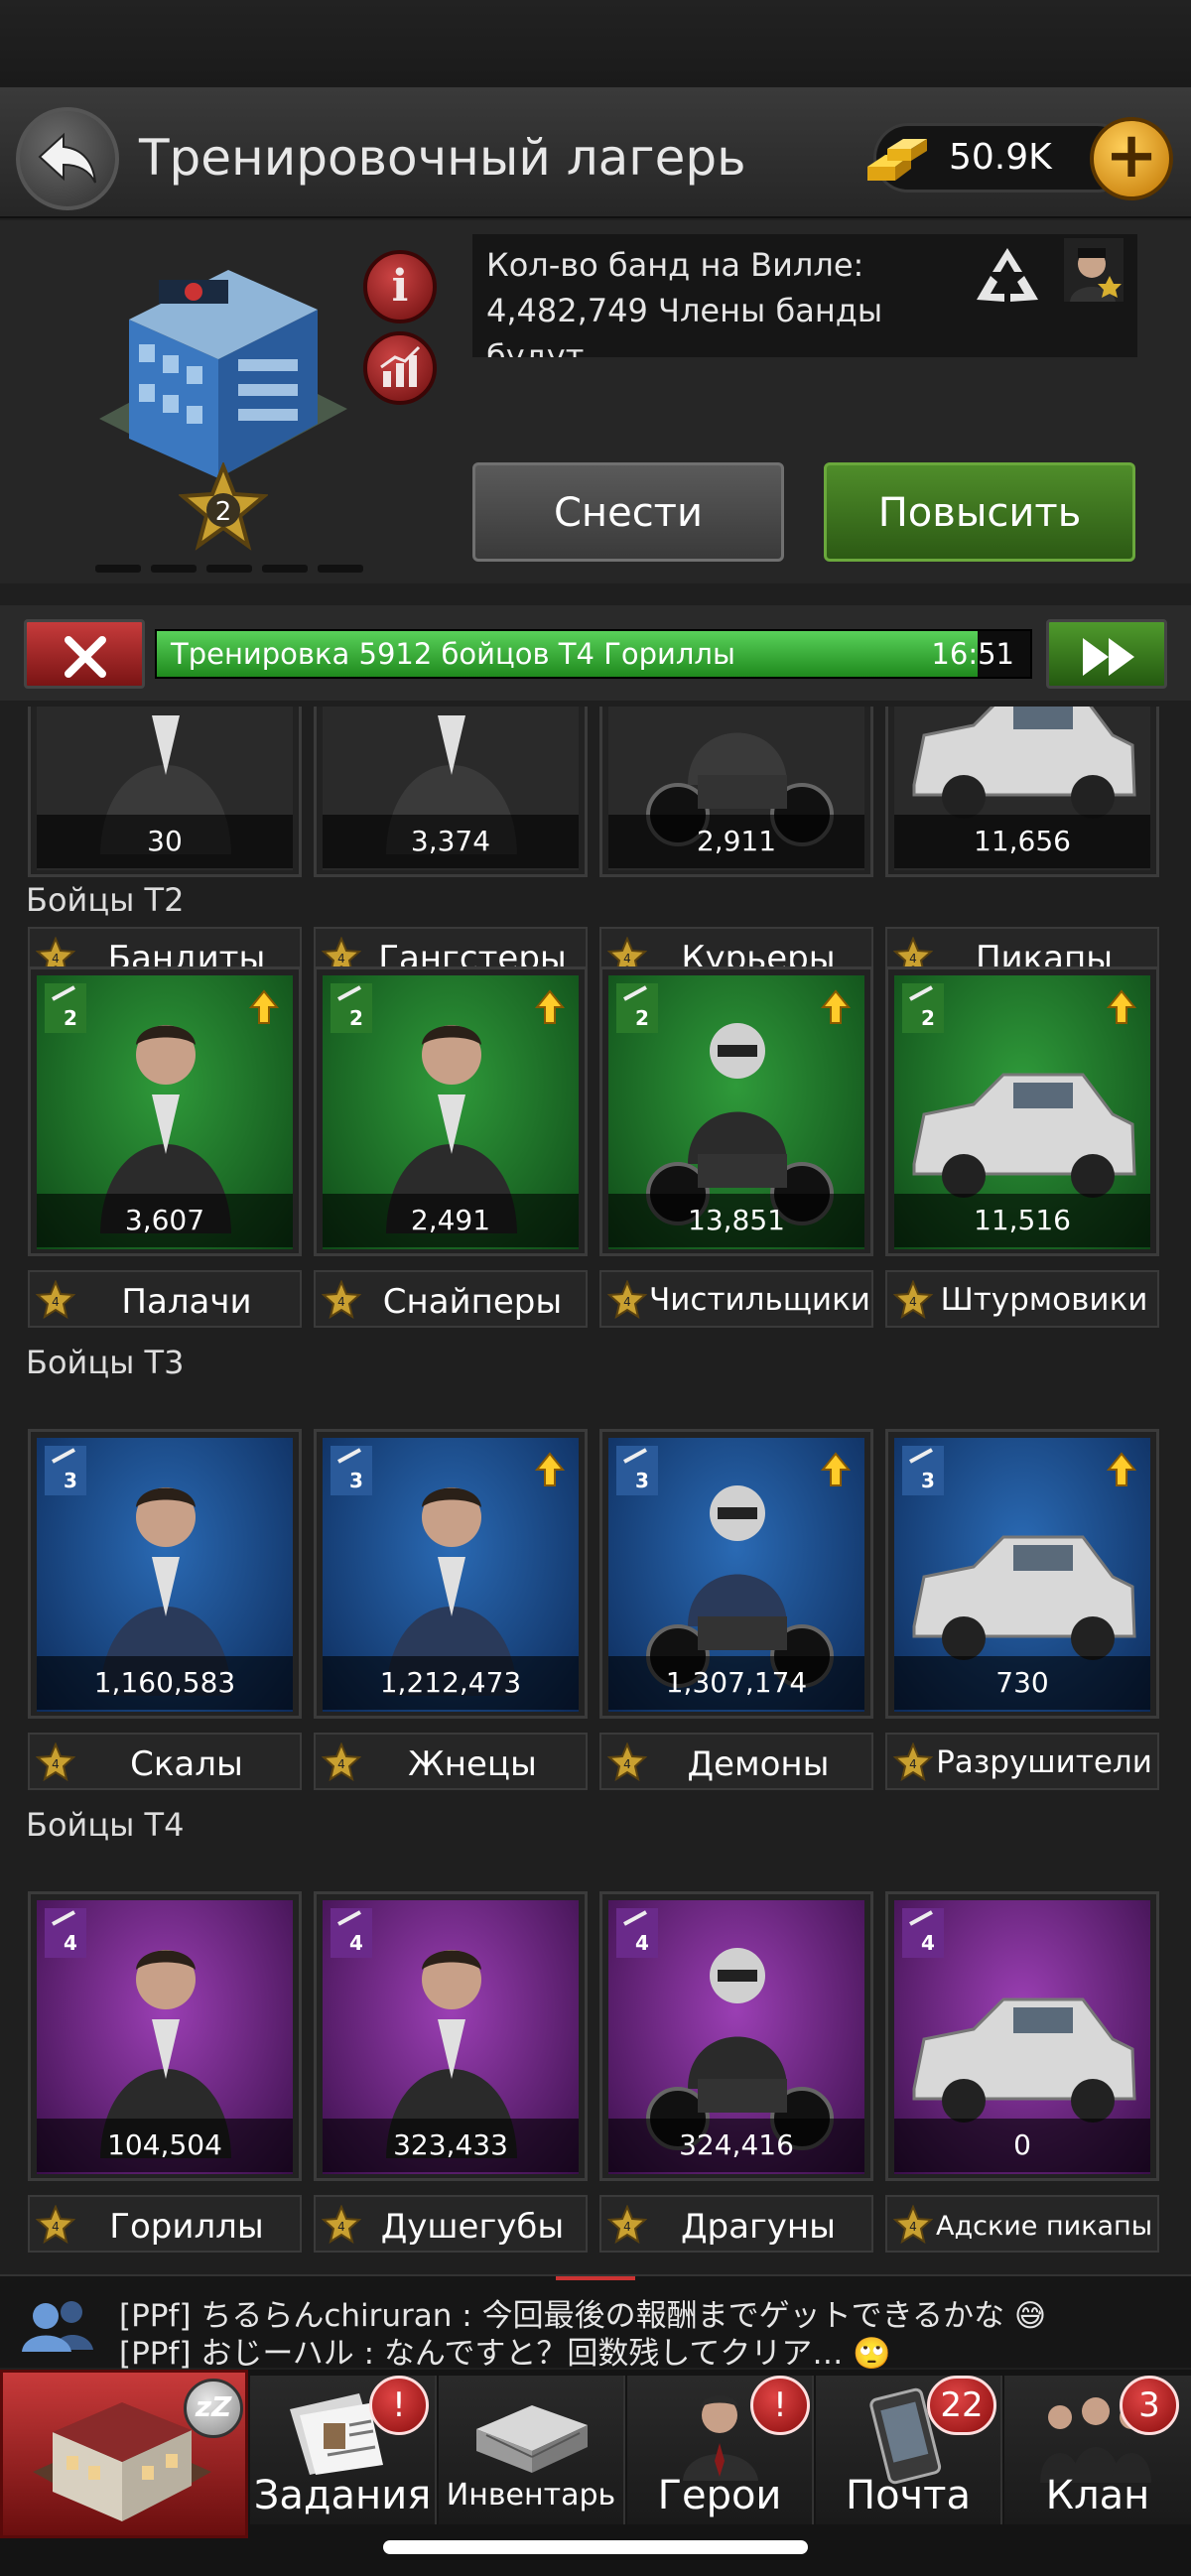 This screenshot has height=2576, width=1191. I want to click on buy-gold-button: +, so click(1131, 159).